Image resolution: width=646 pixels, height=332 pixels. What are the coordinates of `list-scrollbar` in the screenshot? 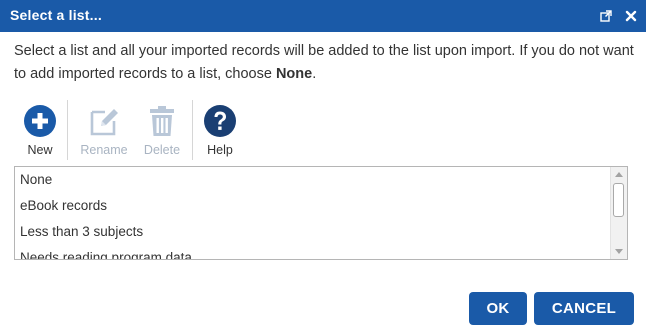 It's located at (618, 213).